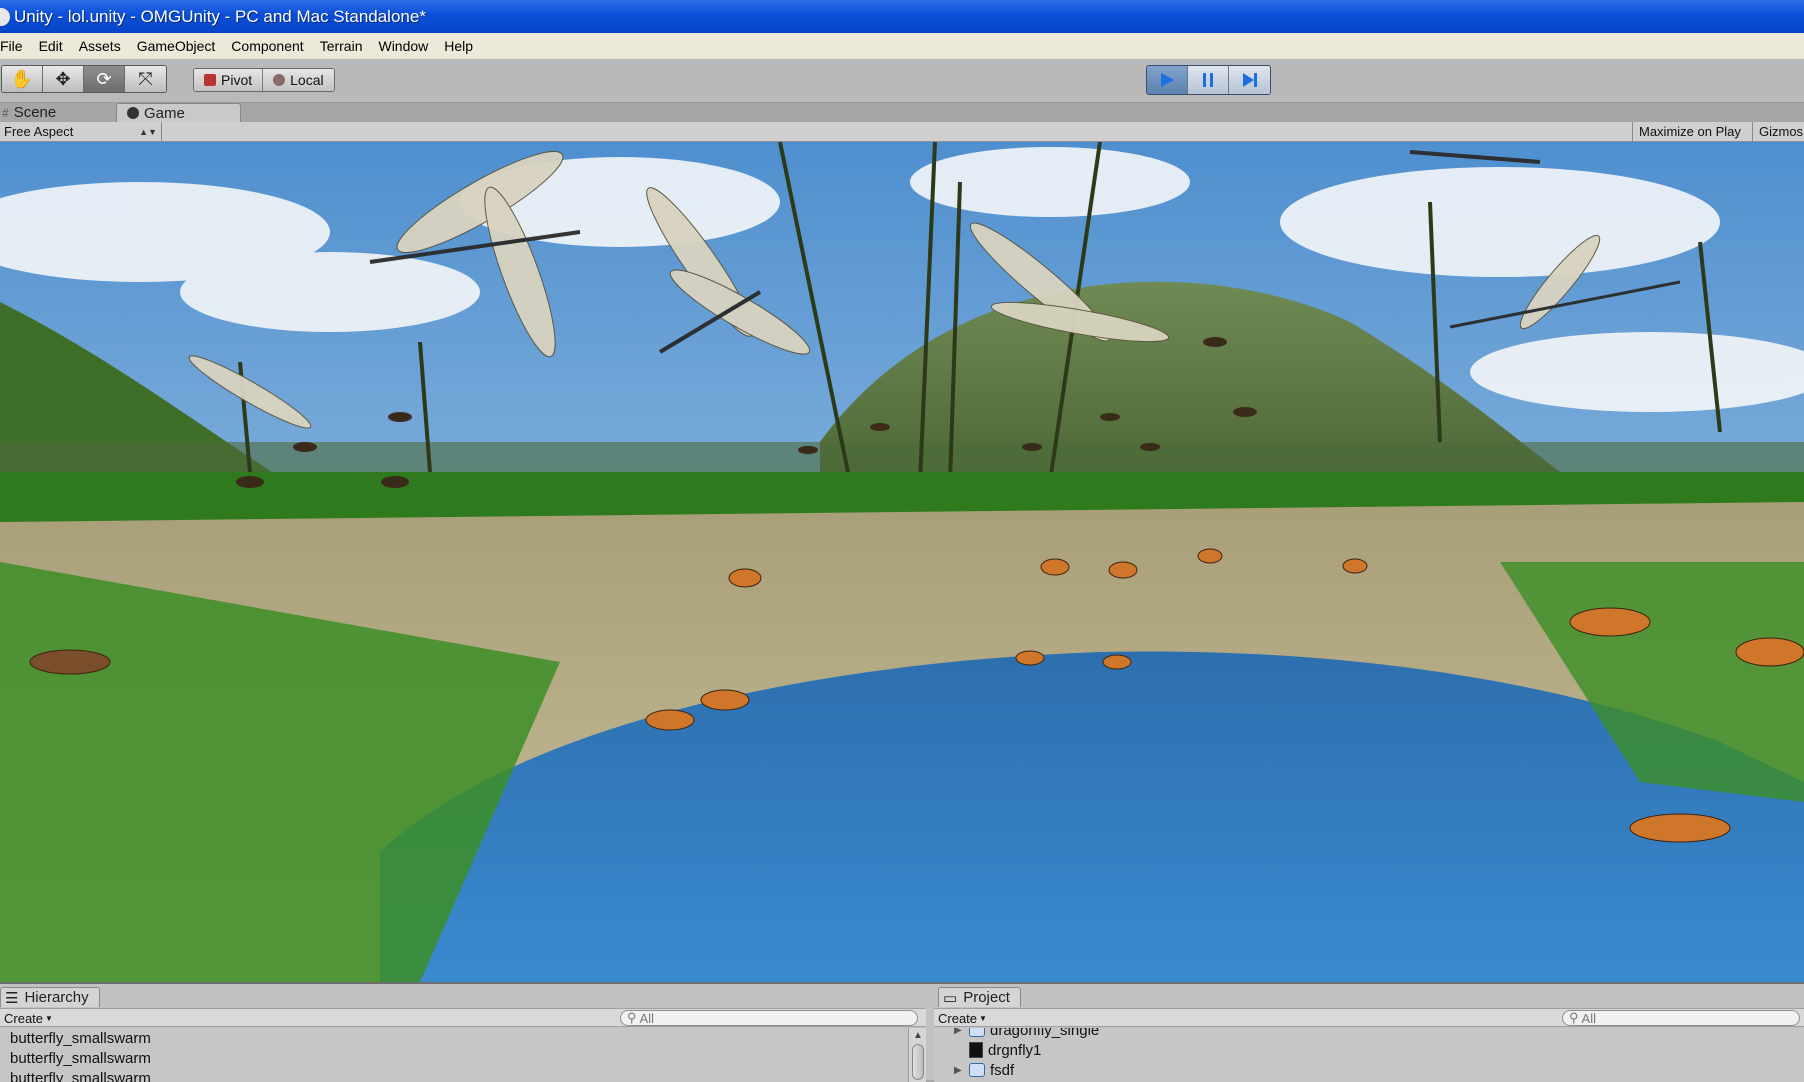 The width and height of the screenshot is (1804, 1082). Describe the element at coordinates (976, 1050) in the screenshot. I see `material-icon` at that location.